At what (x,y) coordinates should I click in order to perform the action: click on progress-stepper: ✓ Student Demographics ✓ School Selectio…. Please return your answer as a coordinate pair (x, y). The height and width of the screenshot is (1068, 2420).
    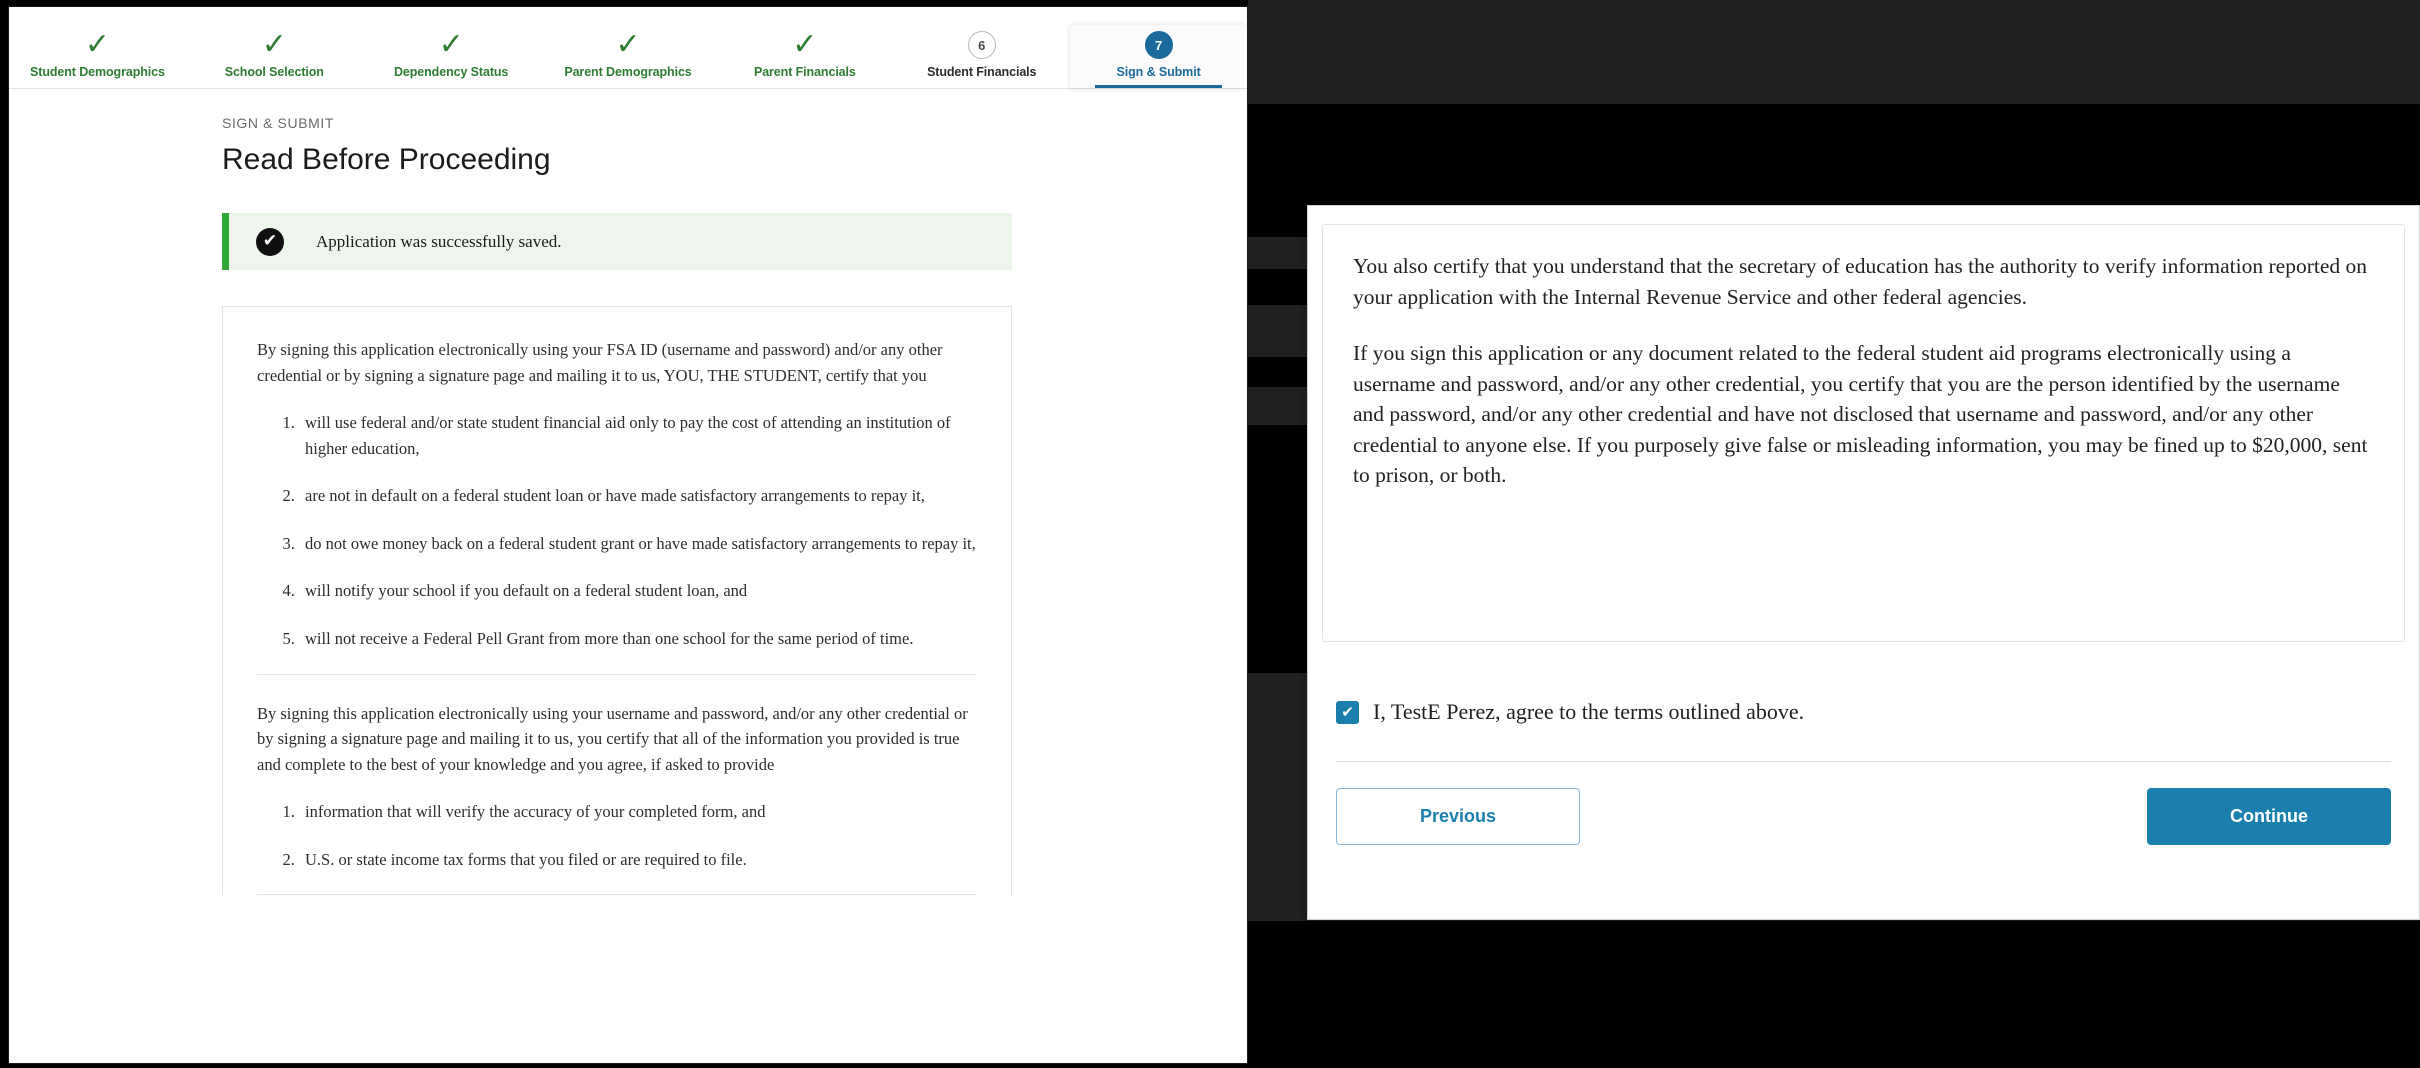
    Looking at the image, I should click on (628, 48).